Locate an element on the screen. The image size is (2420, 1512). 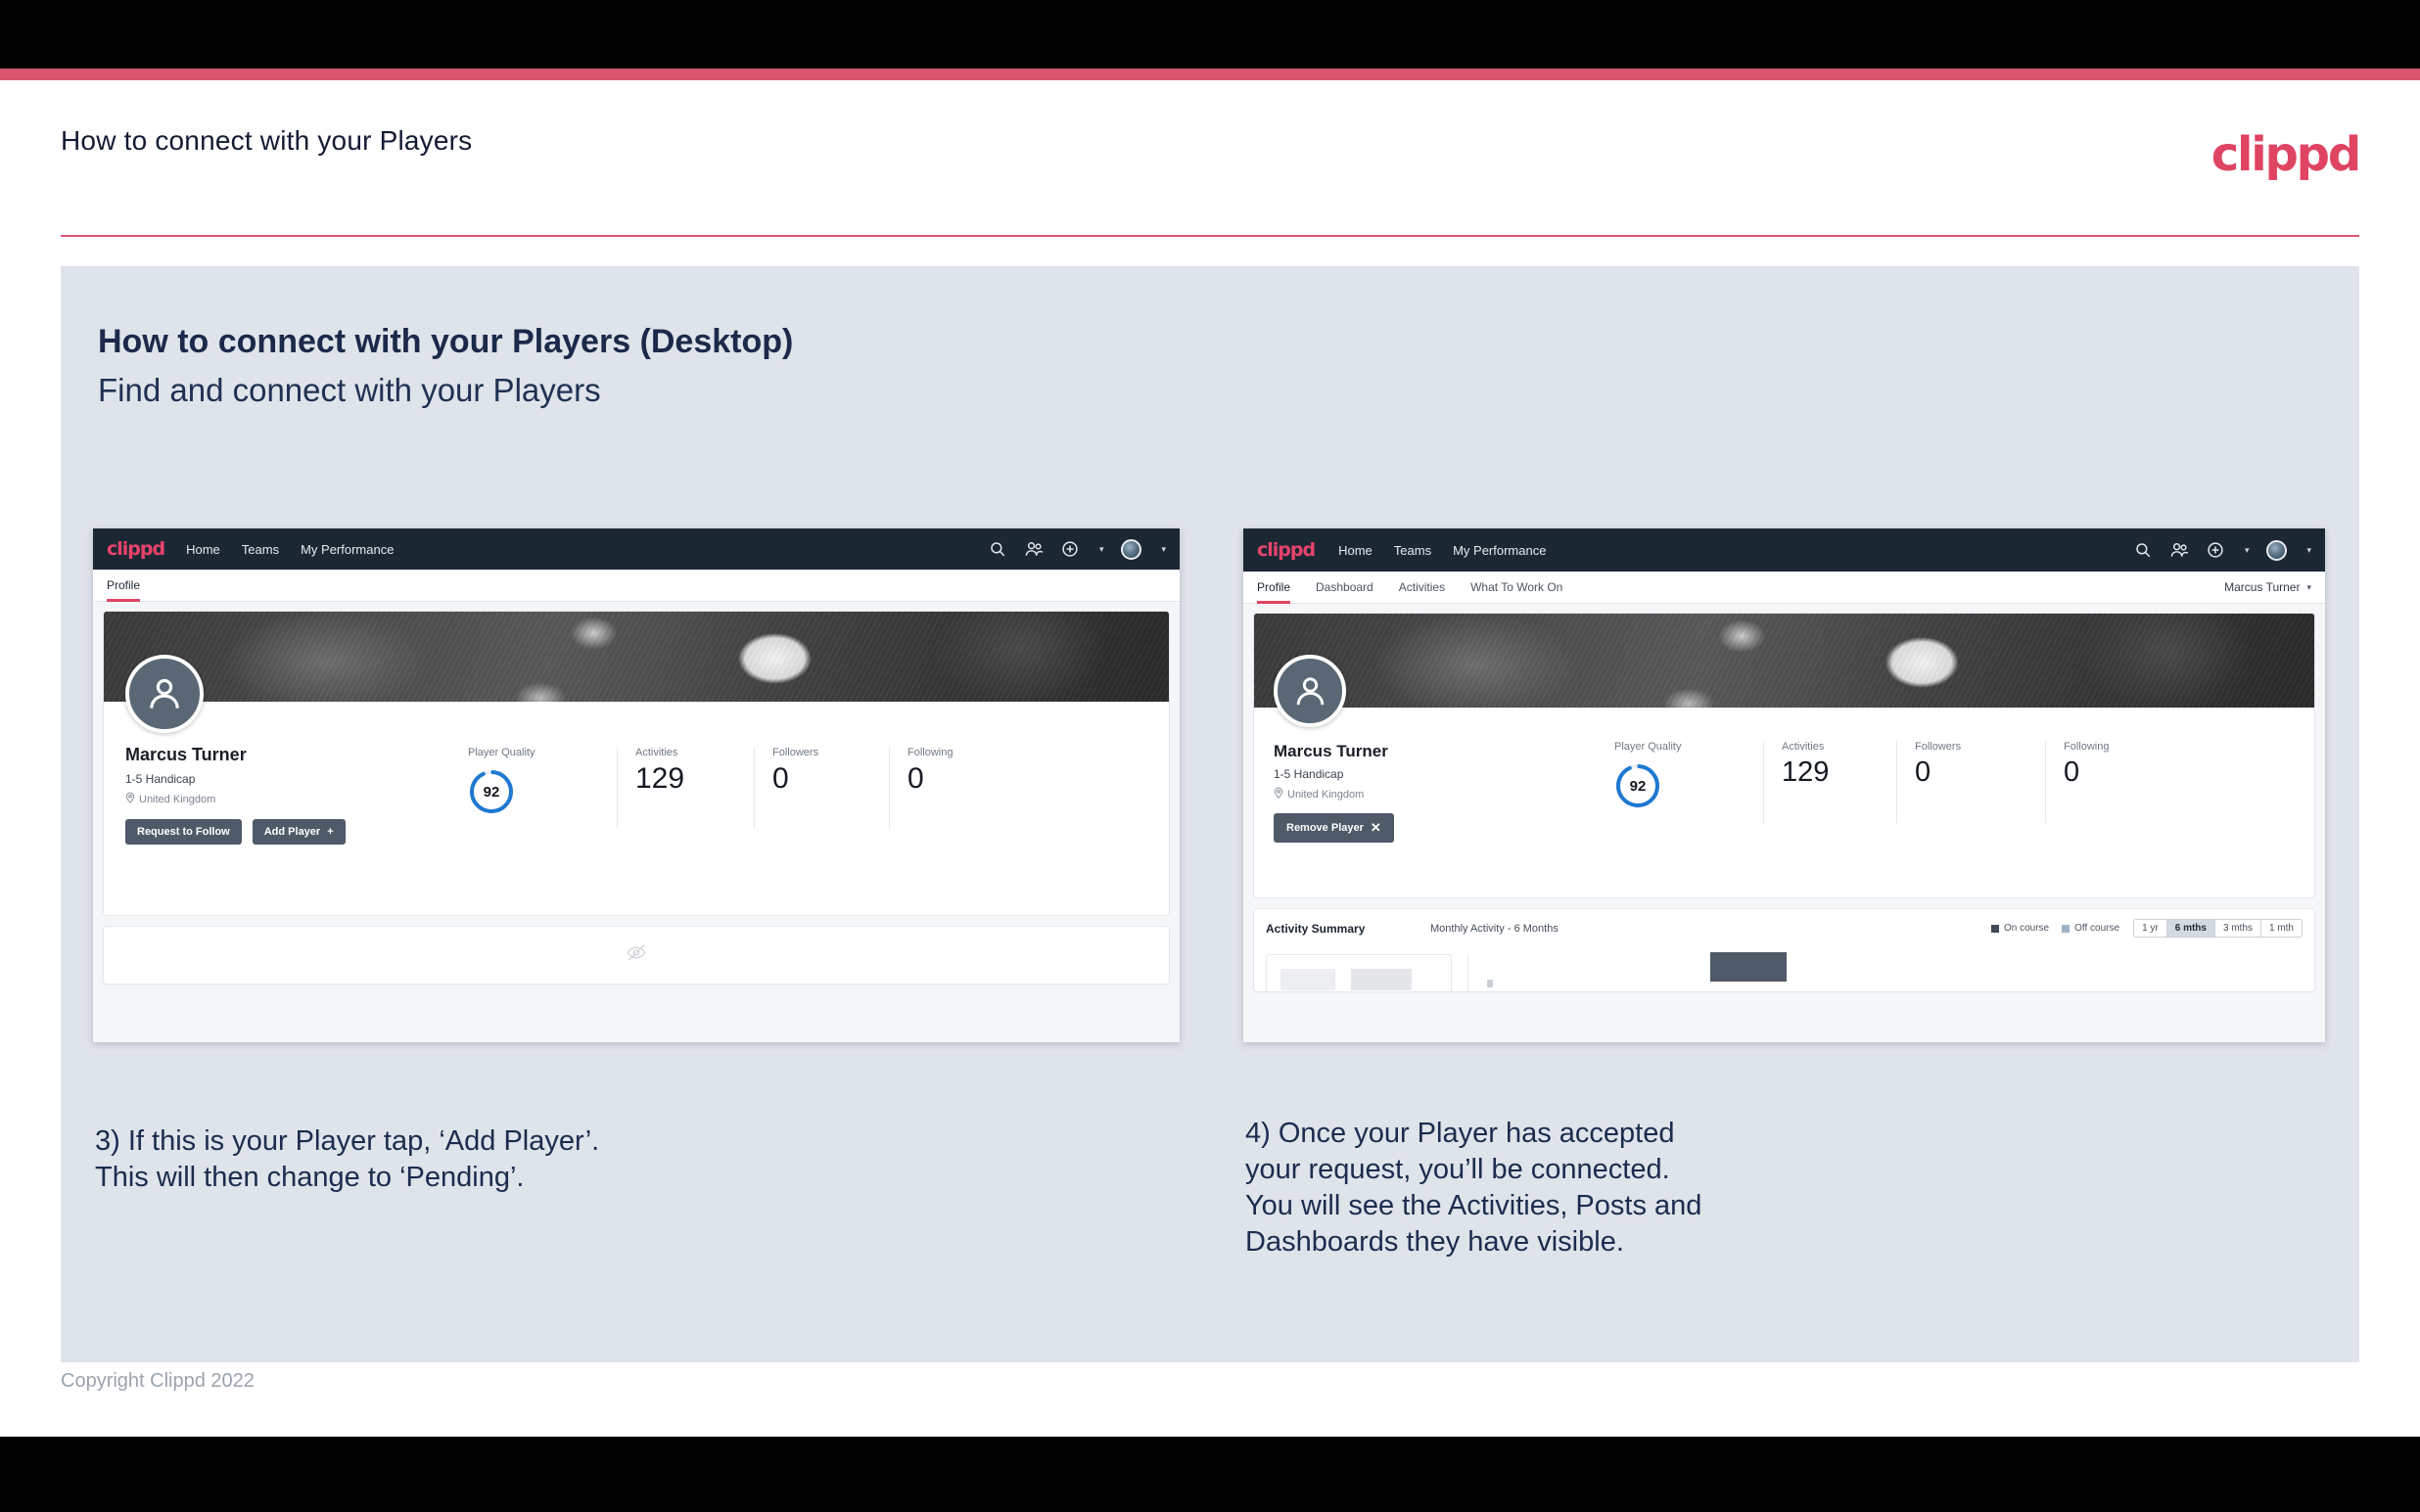
monthly-activity-title: Monthly Activity - 6 Months is located at coordinates (1494, 928).